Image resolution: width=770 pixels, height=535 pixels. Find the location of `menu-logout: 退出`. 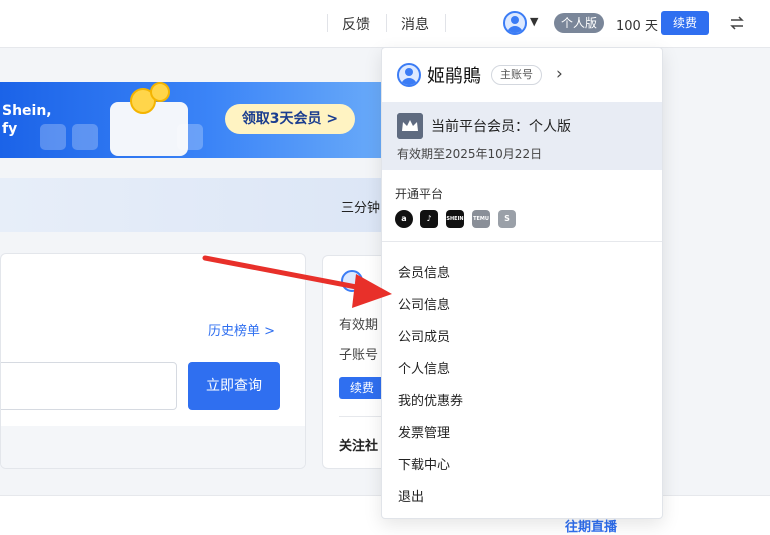

menu-logout: 退出 is located at coordinates (411, 495).